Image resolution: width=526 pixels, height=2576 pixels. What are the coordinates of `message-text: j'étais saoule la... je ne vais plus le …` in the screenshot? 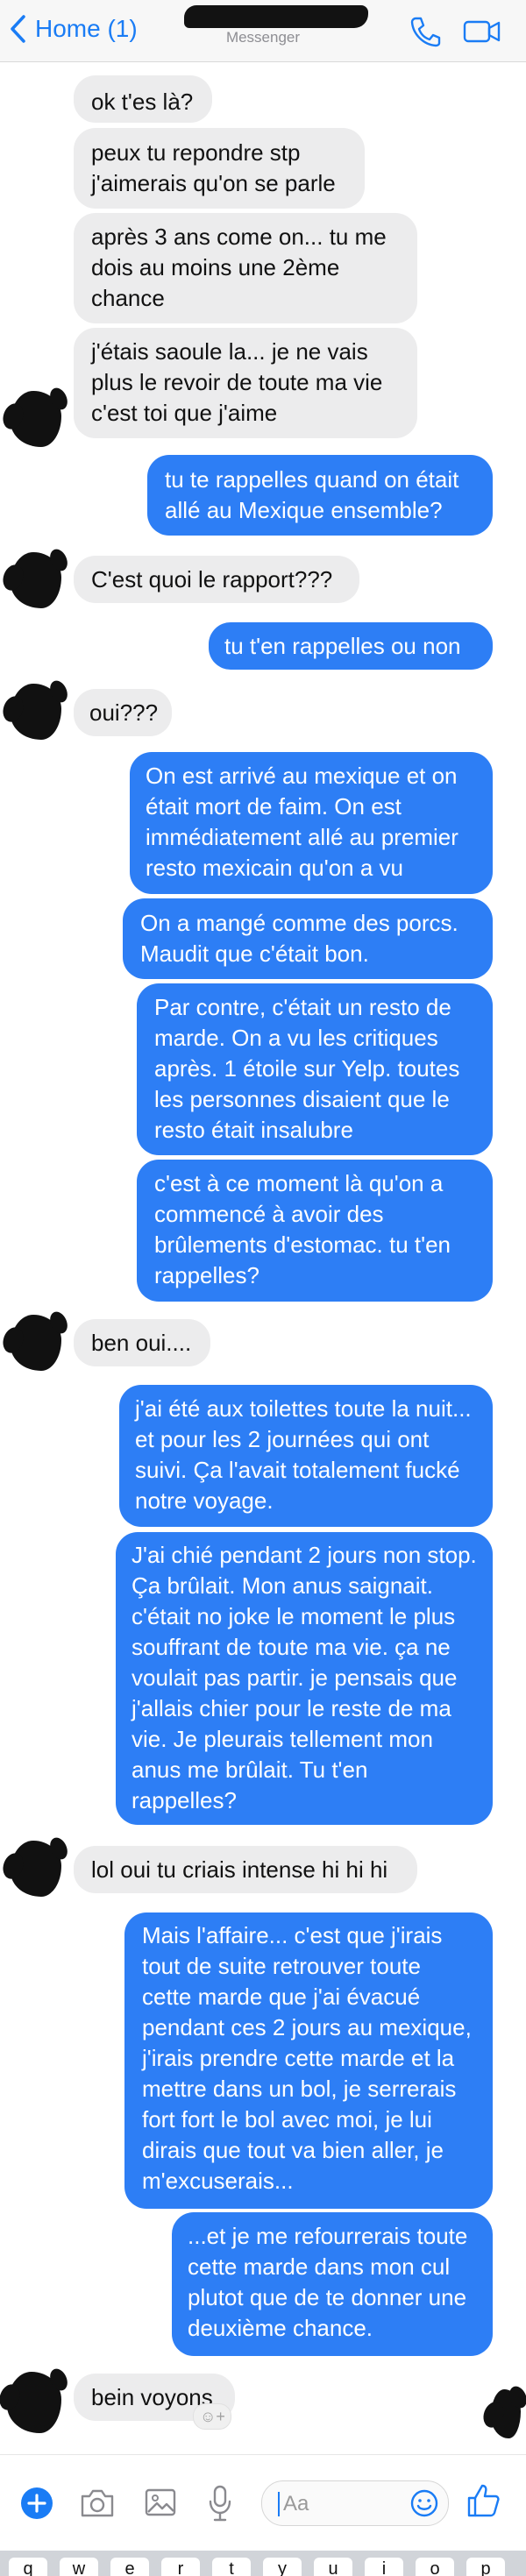 It's located at (237, 382).